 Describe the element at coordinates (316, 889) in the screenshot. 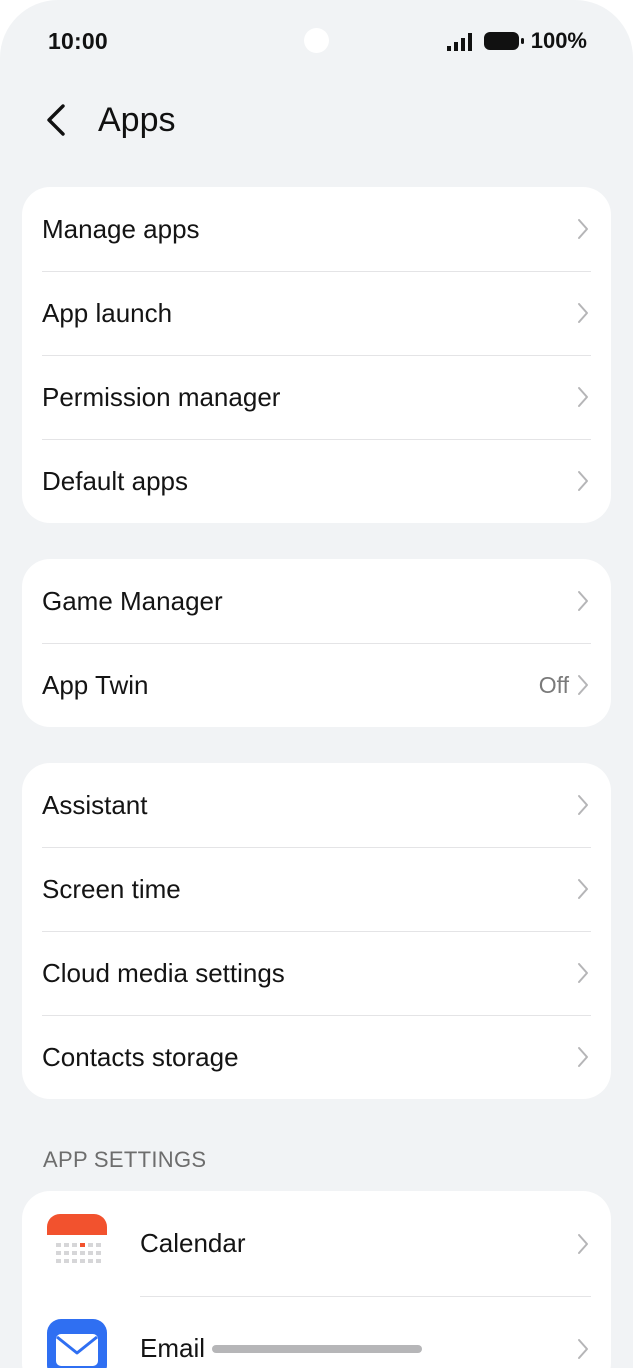

I see `screen-time-item: Screen time` at that location.